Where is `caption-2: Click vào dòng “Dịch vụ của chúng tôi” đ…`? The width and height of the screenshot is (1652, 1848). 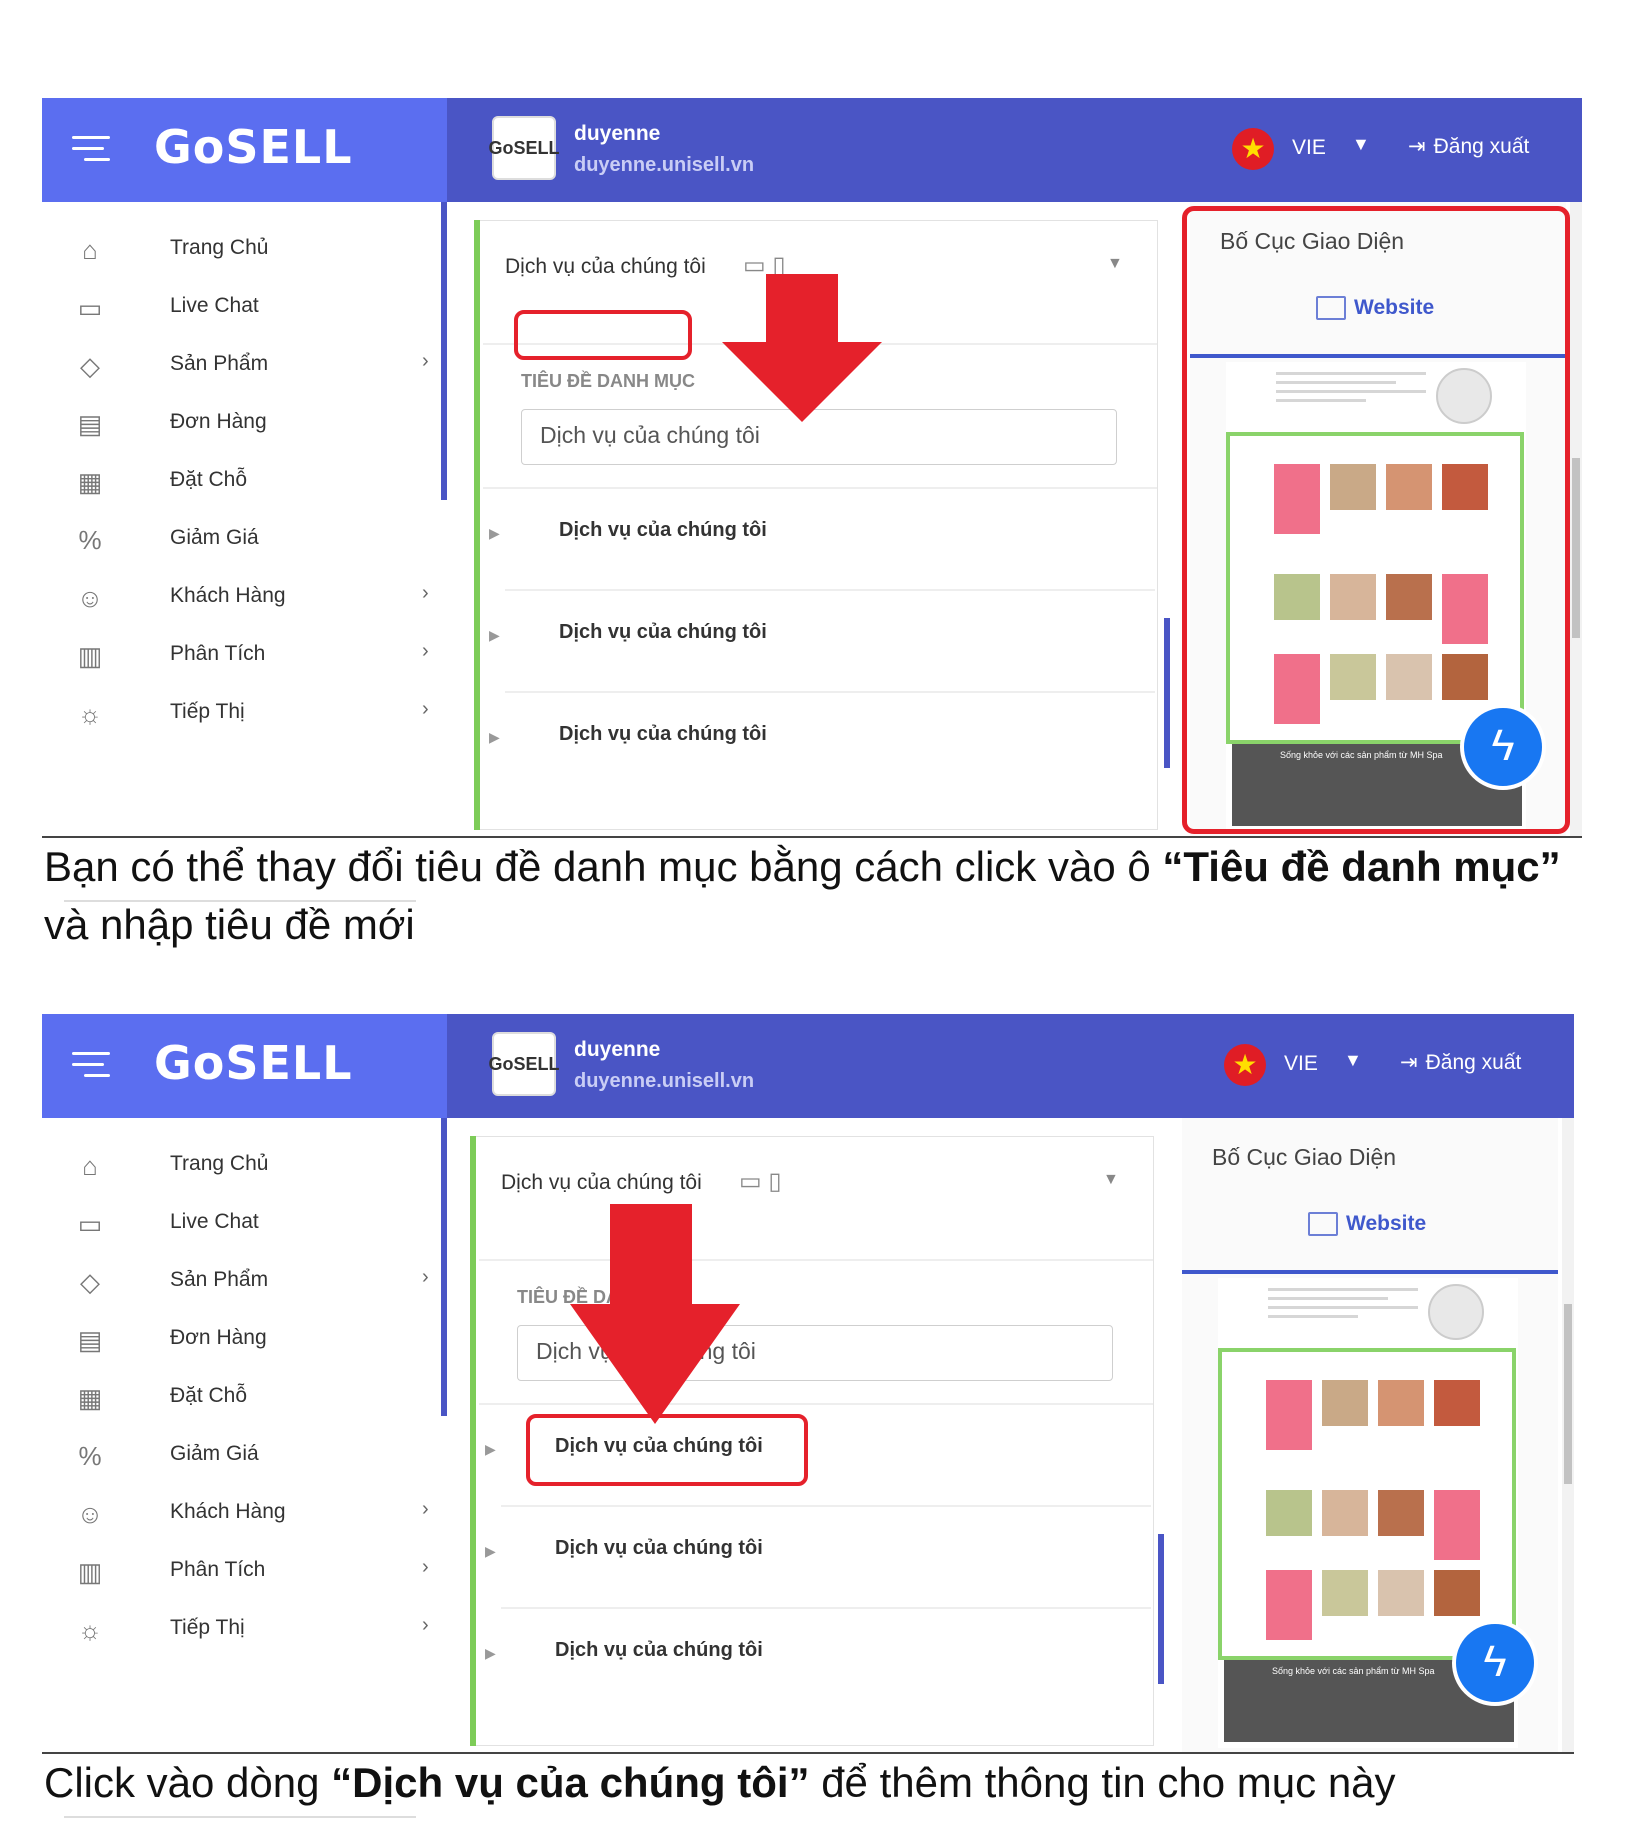
caption-2: Click vào dòng “Dịch vụ của chúng tôi” đ… is located at coordinates (720, 1782).